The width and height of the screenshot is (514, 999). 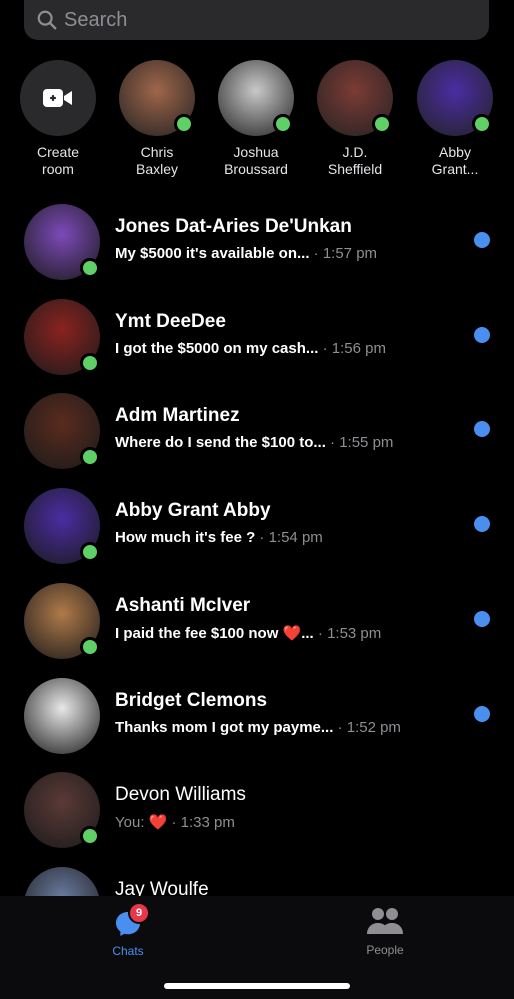 I want to click on chat-preview: Thanks mom I got my payme... · 1:52 pm, so click(x=258, y=727).